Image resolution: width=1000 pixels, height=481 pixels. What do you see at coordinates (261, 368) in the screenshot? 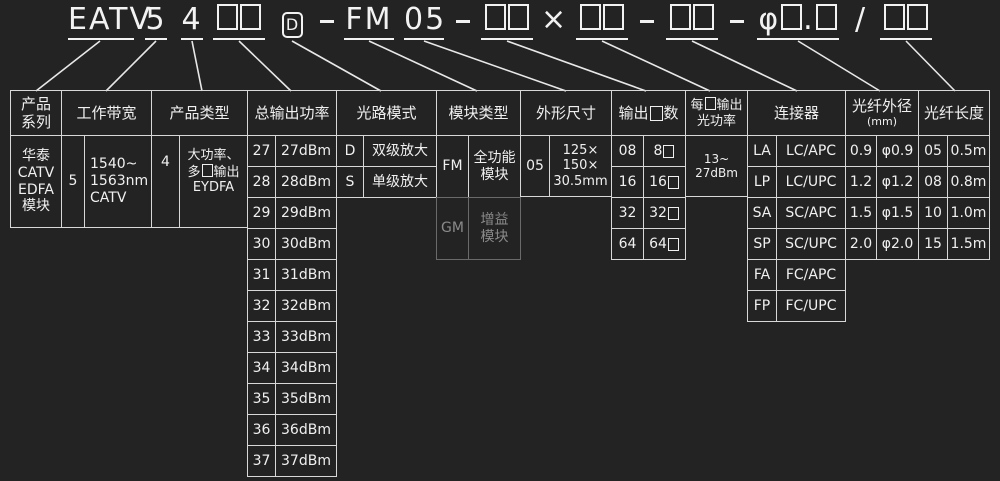
I see `power-code-cell: 34` at bounding box center [261, 368].